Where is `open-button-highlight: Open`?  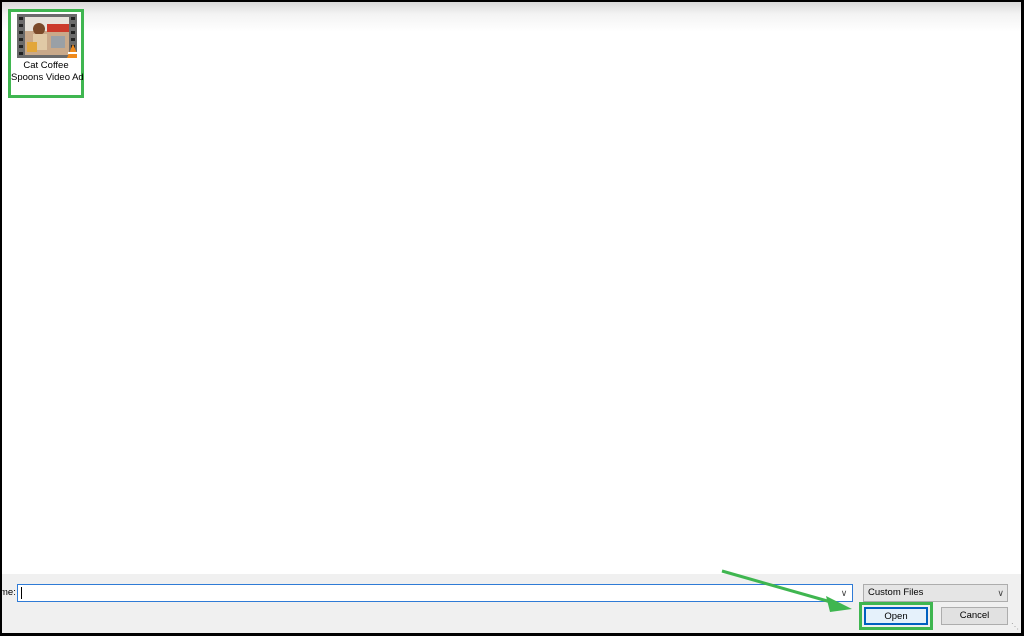 open-button-highlight: Open is located at coordinates (896, 616).